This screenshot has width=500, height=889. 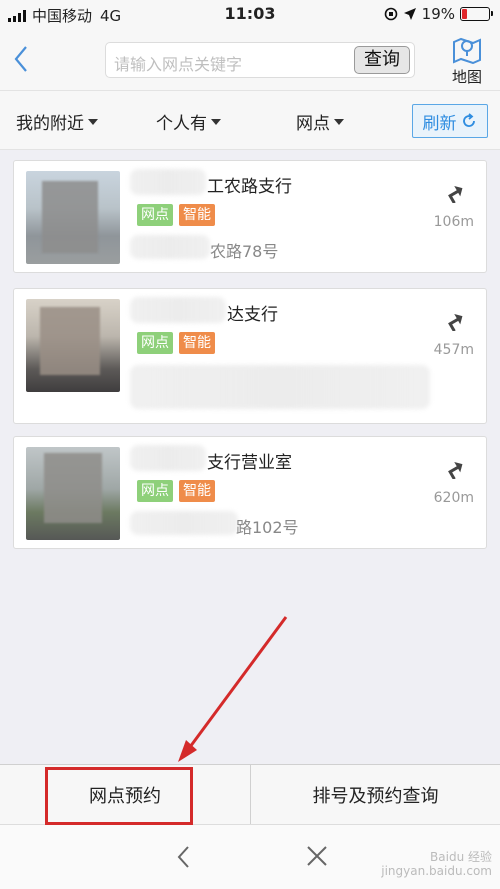 I want to click on map-pin-icon, so click(x=467, y=51).